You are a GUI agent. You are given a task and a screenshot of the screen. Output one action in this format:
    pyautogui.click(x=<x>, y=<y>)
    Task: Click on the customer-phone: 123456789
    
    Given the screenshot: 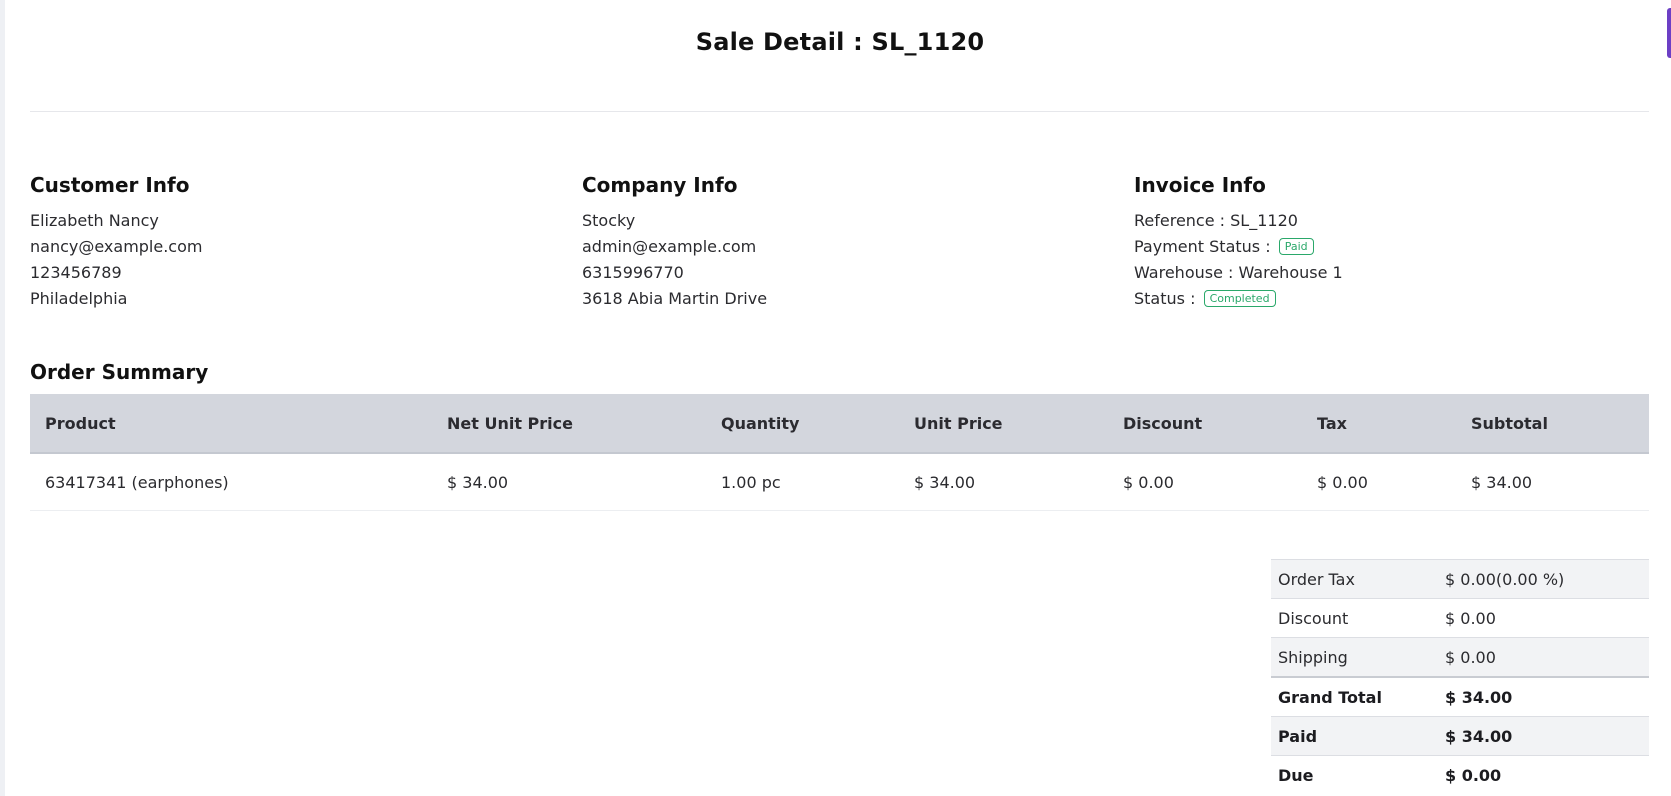 What is the action you would take?
    pyautogui.click(x=76, y=272)
    